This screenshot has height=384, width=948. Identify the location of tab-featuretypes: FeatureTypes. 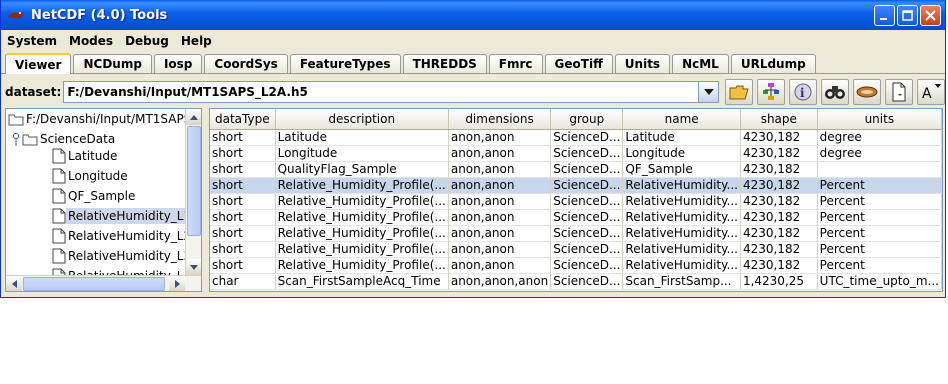
(345, 63).